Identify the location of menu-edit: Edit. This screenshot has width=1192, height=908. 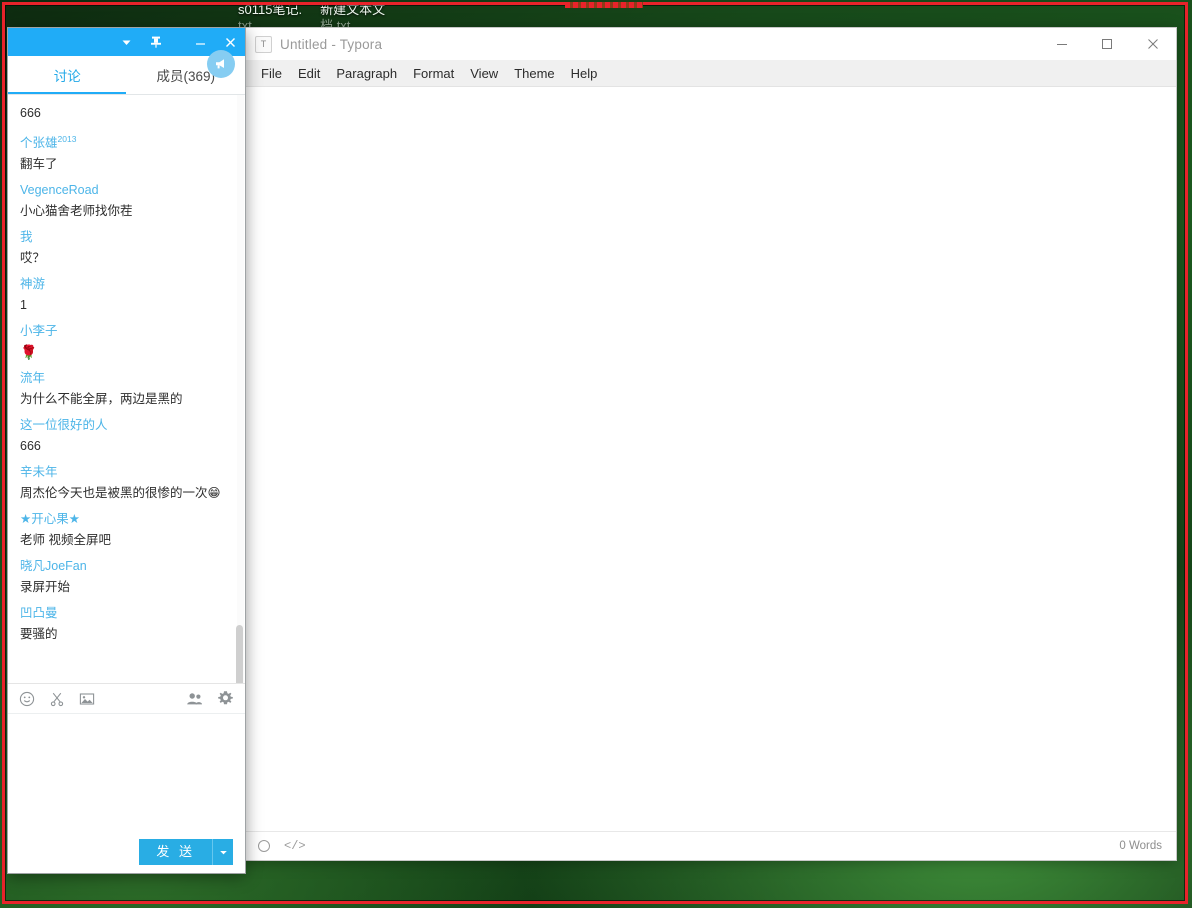
(309, 73).